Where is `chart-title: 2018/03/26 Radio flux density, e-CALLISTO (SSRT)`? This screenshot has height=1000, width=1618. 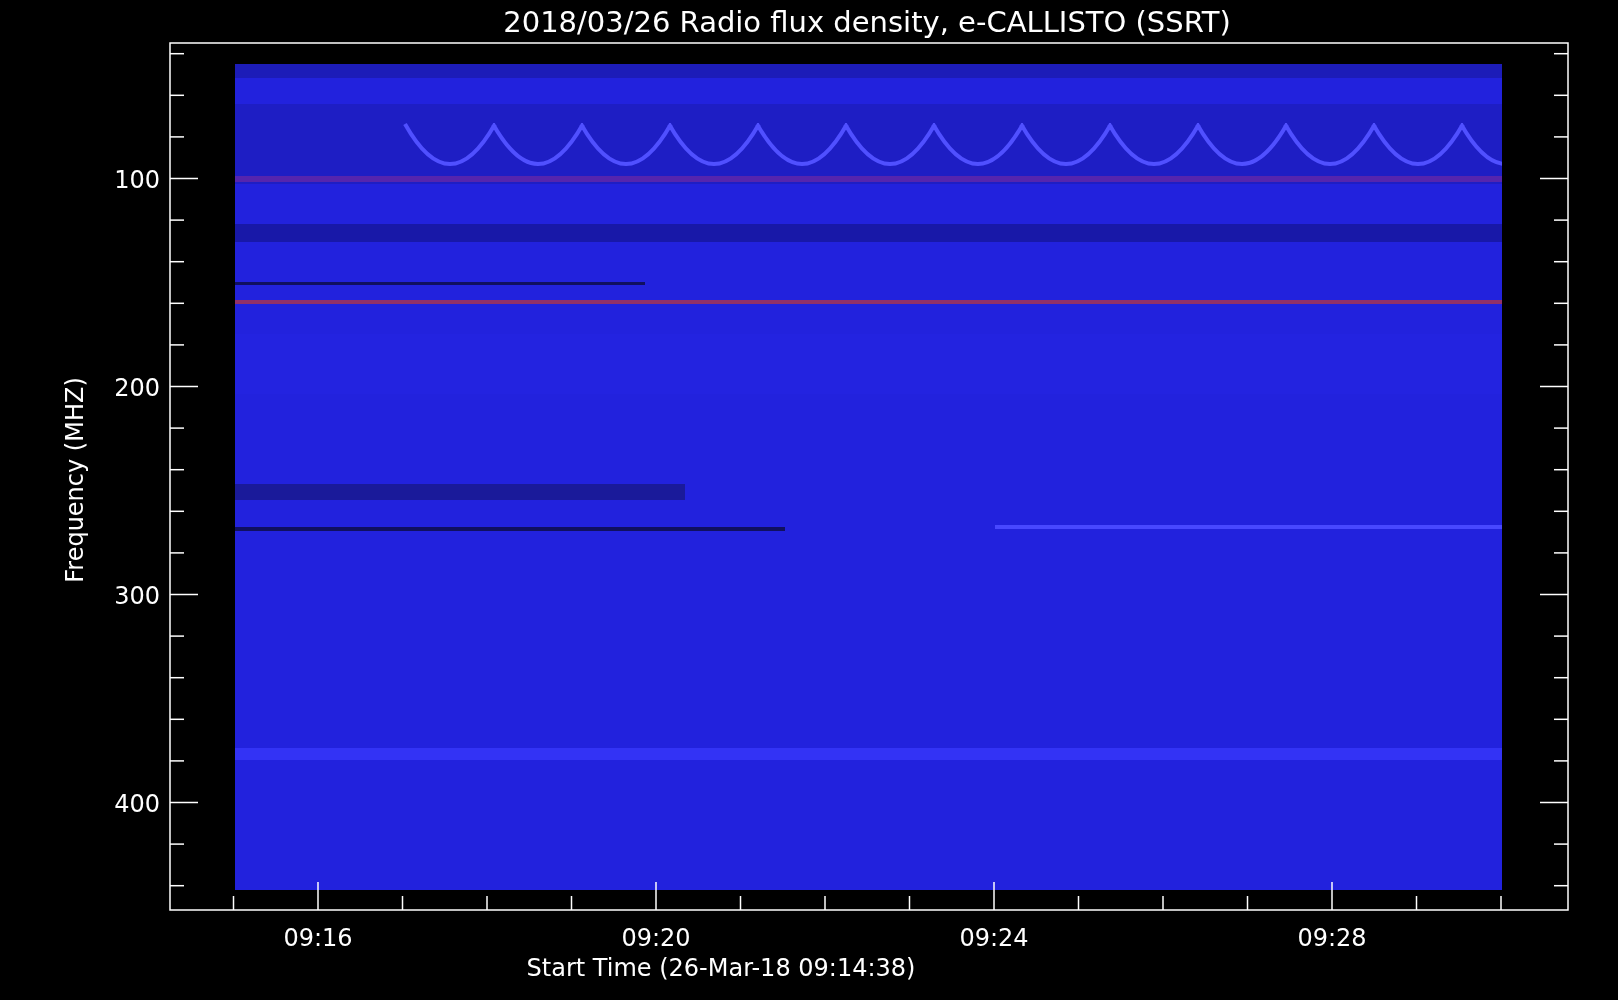
chart-title: 2018/03/26 Radio flux density, e-CALLISTO (SSRT) is located at coordinates (867, 22).